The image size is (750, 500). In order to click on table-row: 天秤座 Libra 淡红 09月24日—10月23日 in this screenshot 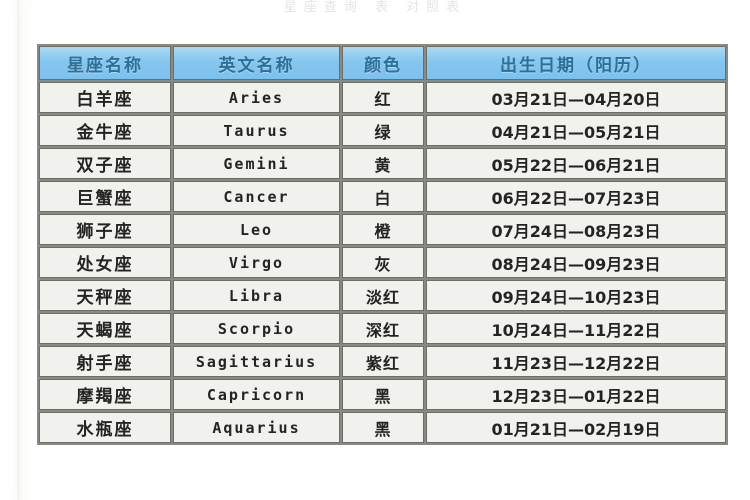, I will do `click(382, 295)`.